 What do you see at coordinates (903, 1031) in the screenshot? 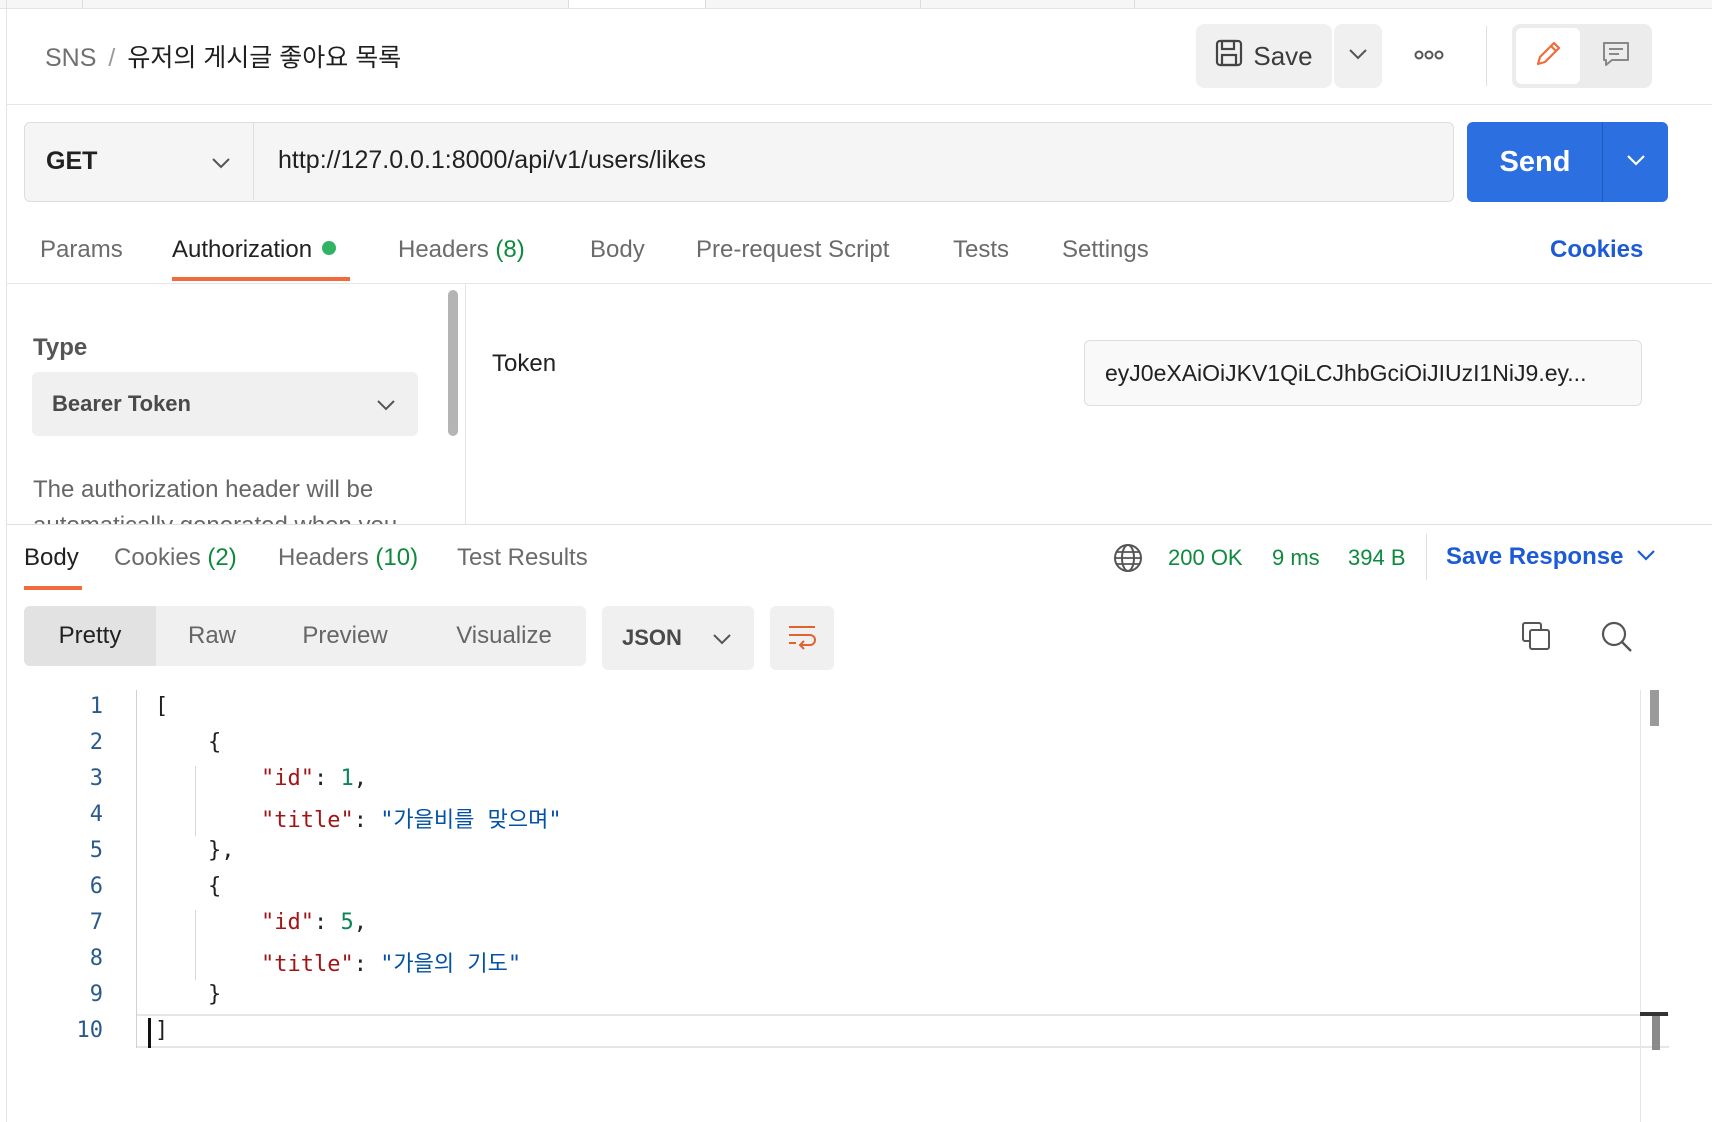
I see `current-line-highlight` at bounding box center [903, 1031].